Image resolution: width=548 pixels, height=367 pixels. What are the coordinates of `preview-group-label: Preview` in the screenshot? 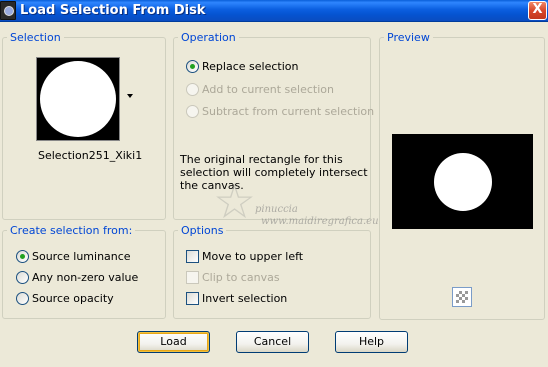 It's located at (408, 37).